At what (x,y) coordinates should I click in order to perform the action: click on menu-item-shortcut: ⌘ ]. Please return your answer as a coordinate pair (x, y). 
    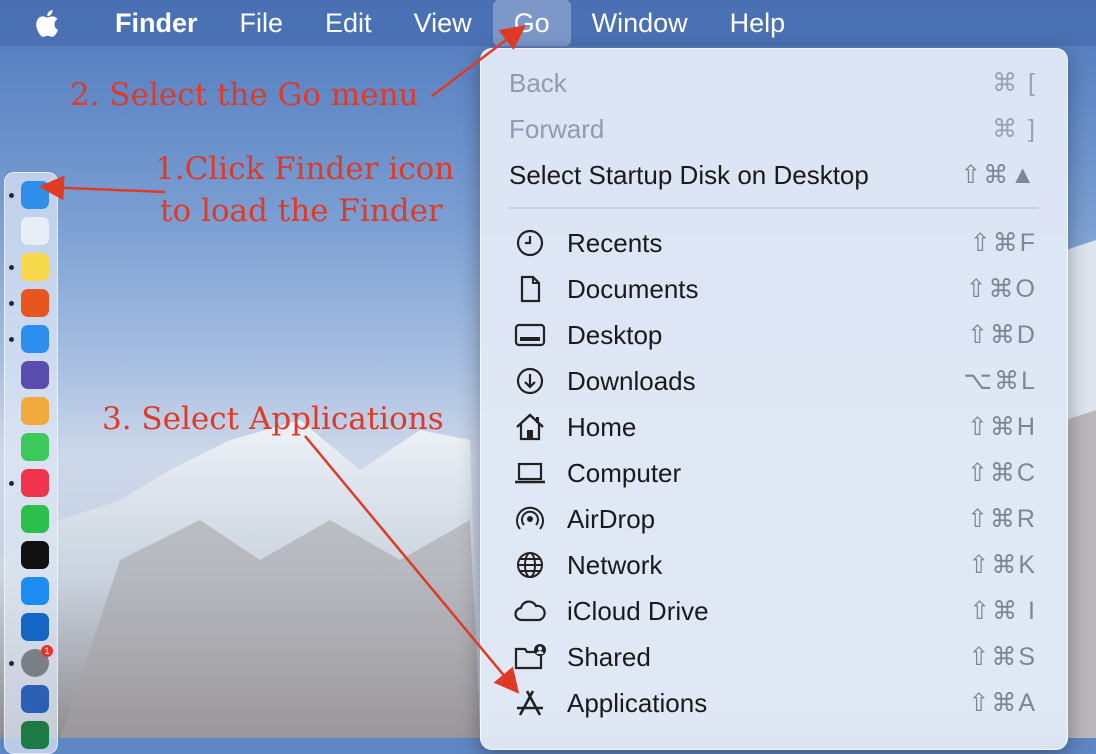
    Looking at the image, I should click on (1014, 129).